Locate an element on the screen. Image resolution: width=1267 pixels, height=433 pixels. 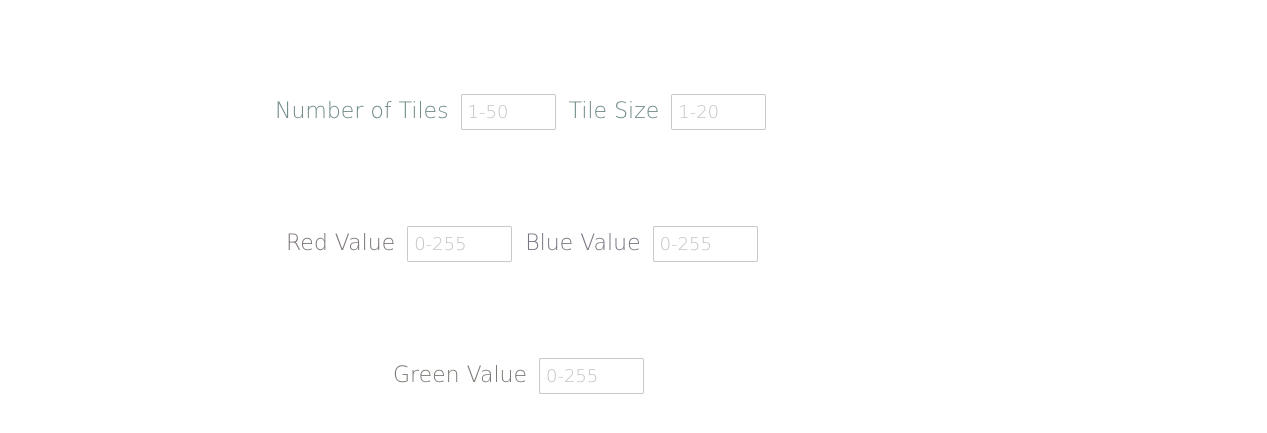
green-row: Green Value is located at coordinates (519, 376).